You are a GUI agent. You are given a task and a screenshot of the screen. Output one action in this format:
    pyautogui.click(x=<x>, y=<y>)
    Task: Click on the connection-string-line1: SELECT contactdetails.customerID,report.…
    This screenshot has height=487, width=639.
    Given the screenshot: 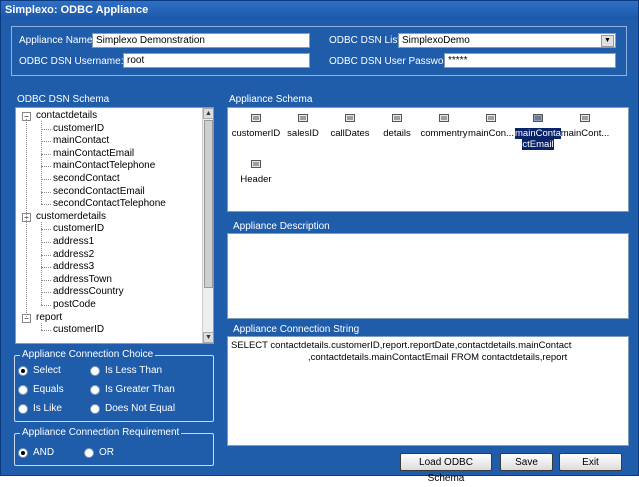 What is the action you would take?
    pyautogui.click(x=401, y=345)
    